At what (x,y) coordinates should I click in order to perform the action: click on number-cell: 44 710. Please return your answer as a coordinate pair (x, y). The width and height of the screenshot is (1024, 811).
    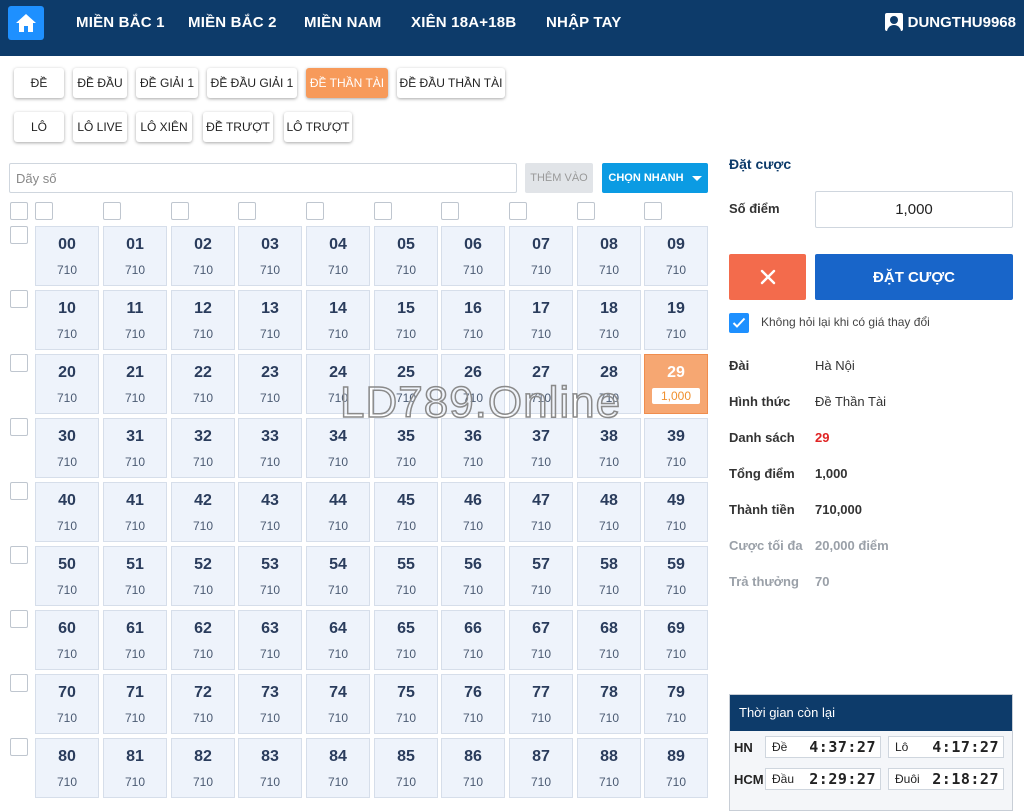
    Looking at the image, I should click on (338, 512).